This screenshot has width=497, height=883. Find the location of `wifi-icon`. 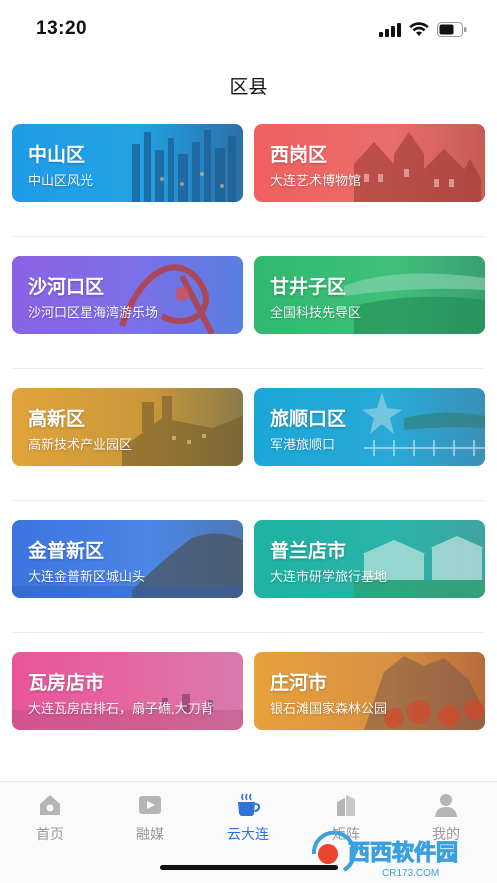

wifi-icon is located at coordinates (419, 29).